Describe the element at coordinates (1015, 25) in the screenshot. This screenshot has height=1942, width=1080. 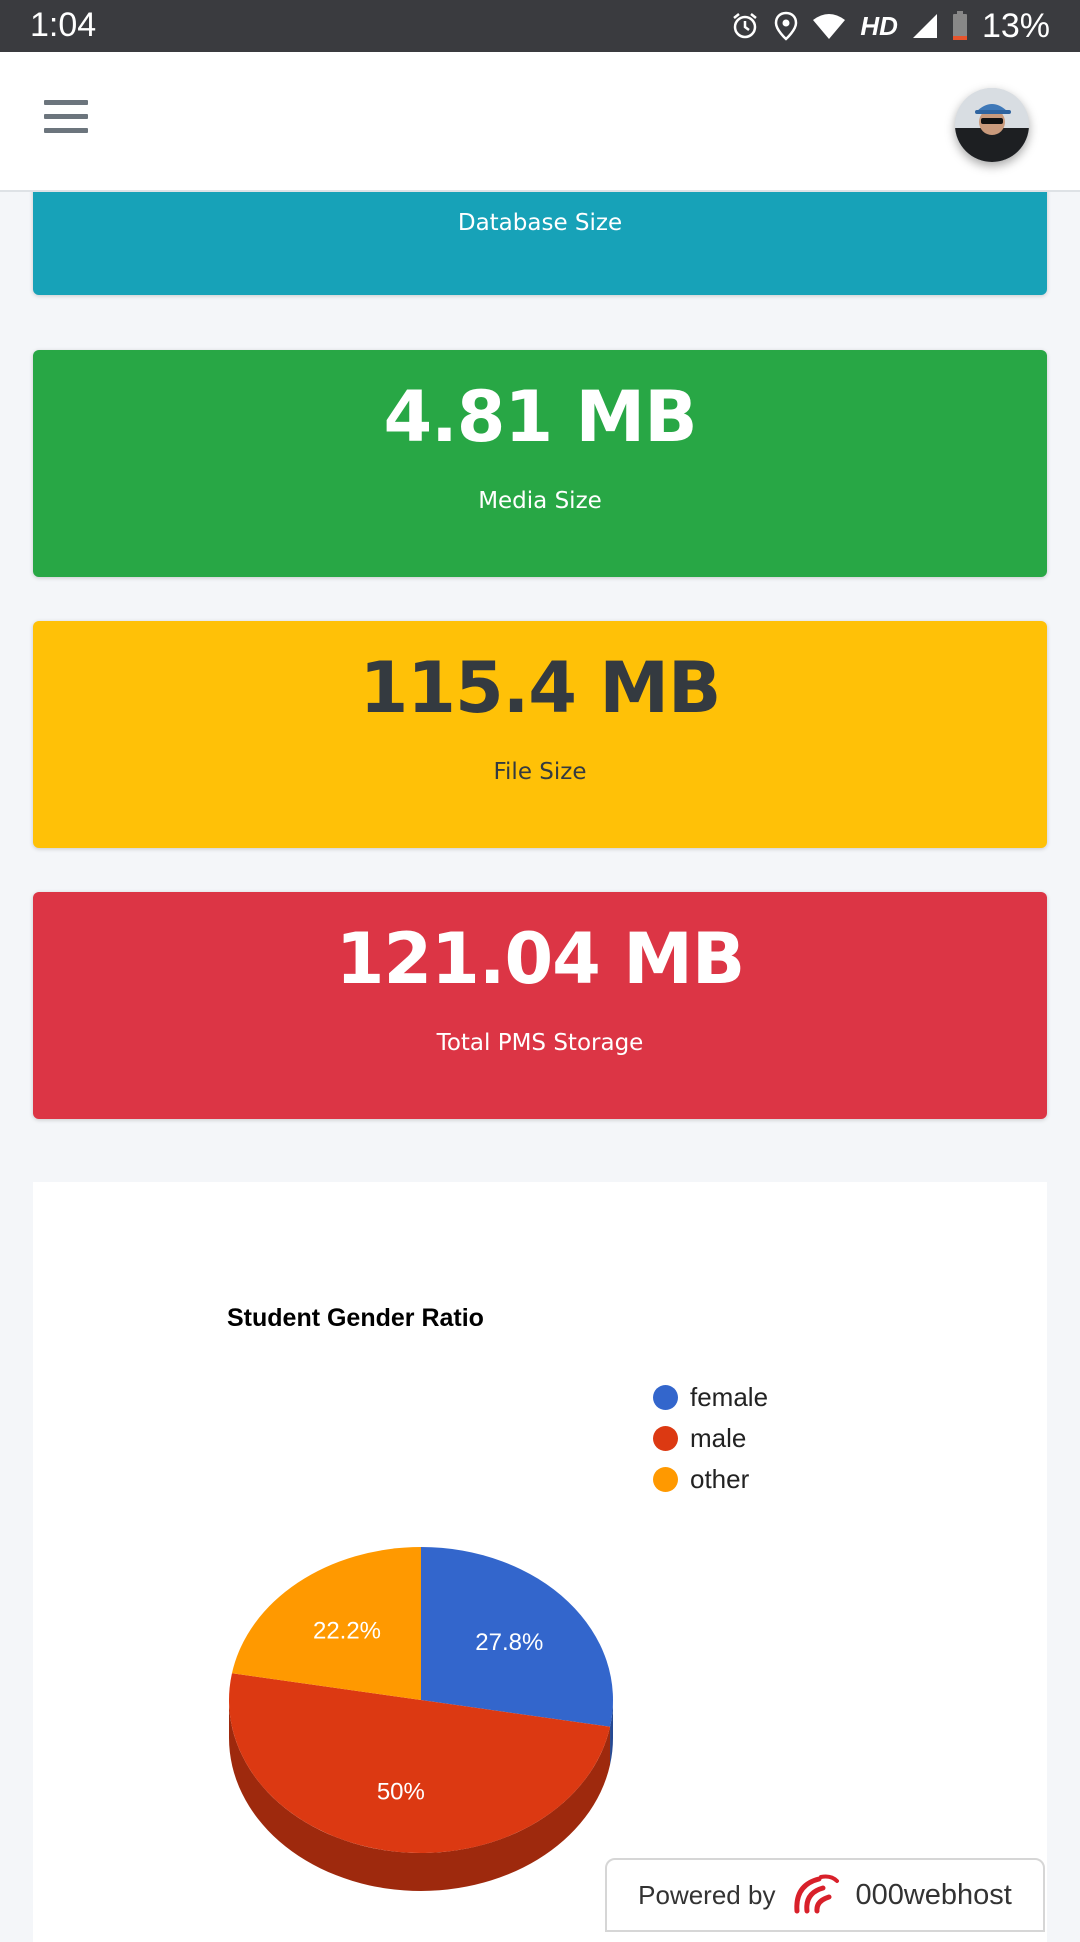
I see `battery-percent: 13%` at that location.